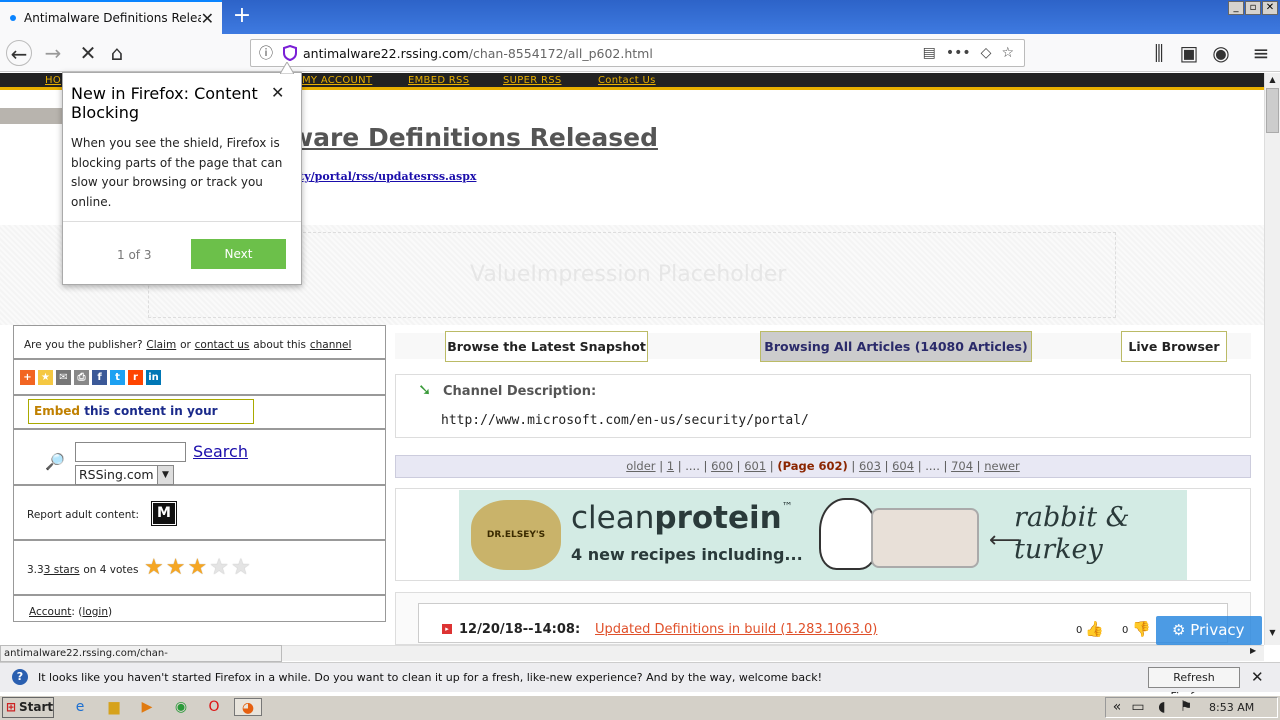 This screenshot has width=1280, height=720. I want to click on pager-600: 600, so click(722, 466).